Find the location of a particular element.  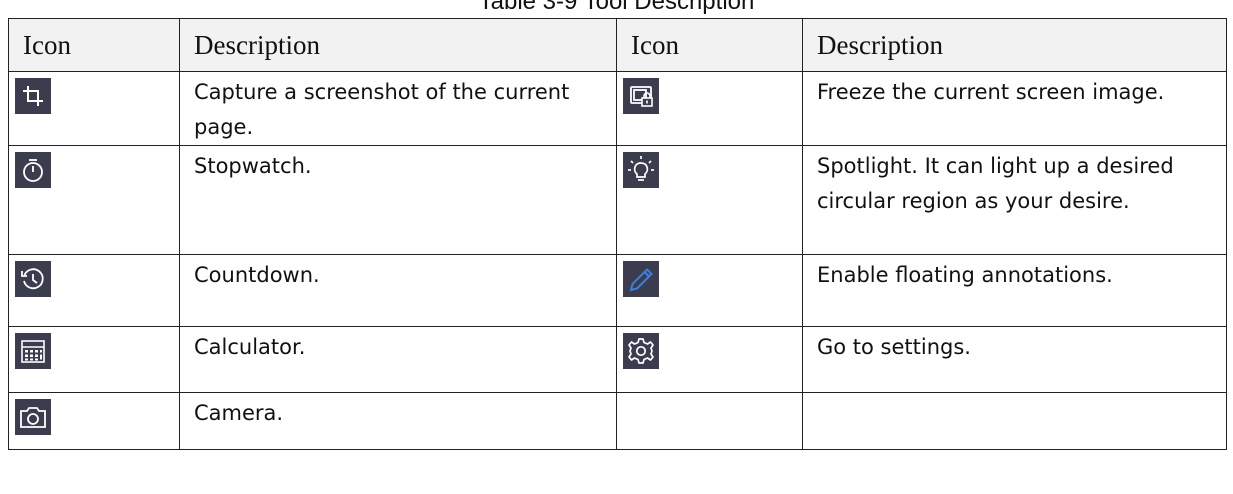

description-cell: Camera. is located at coordinates (398, 421).